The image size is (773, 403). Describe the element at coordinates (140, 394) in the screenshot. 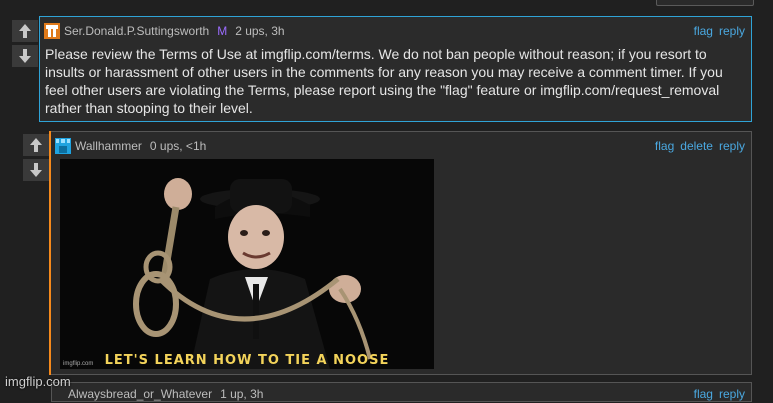

I see `username: Alwaysbread_or_Whatever` at that location.